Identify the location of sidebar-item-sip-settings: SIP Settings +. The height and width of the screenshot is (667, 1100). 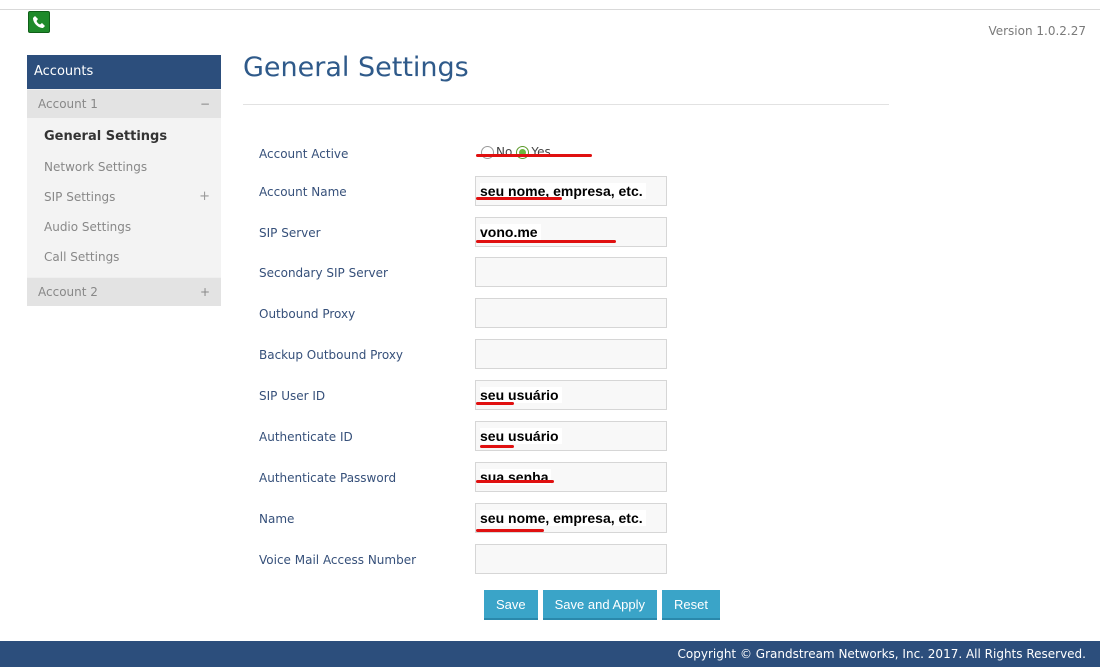
(124, 197).